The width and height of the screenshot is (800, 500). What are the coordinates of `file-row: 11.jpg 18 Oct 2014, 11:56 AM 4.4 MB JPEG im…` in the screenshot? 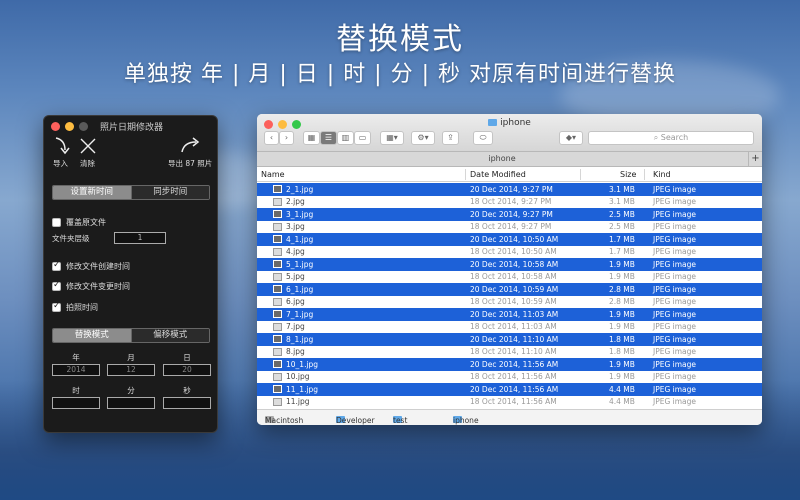 It's located at (509, 401).